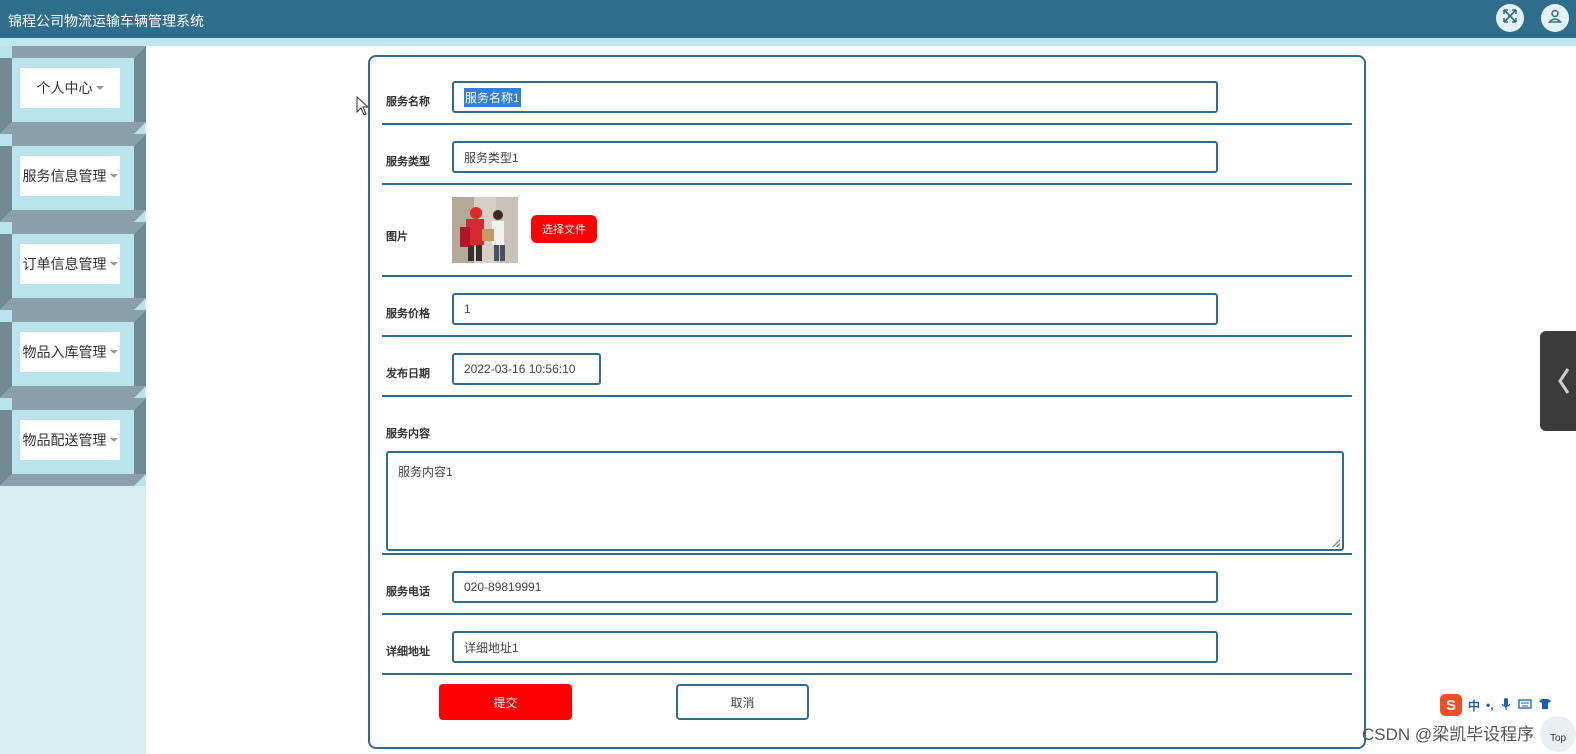 The width and height of the screenshot is (1576, 754). I want to click on address-label: 详细地址, so click(408, 652).